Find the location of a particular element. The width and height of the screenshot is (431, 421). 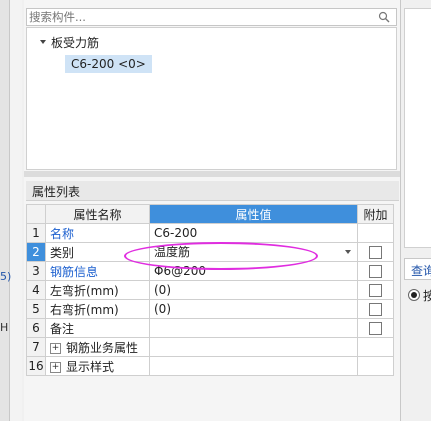

chevron-down-icon is located at coordinates (348, 251).